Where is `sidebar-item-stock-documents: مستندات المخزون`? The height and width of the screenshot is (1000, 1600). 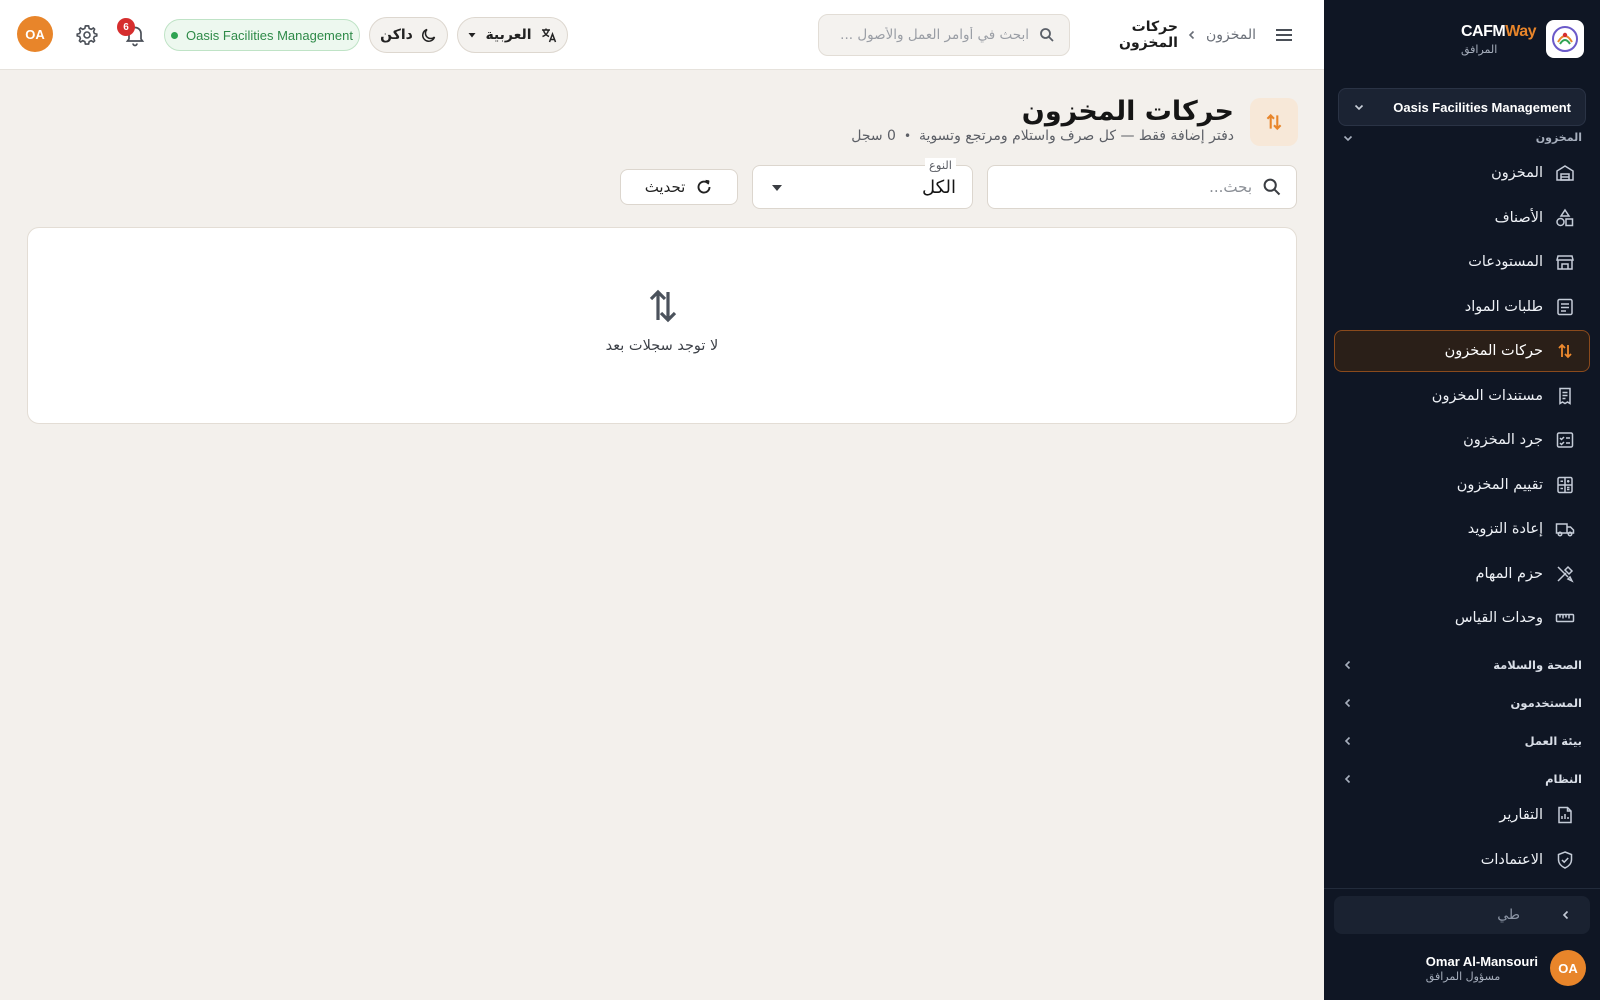 sidebar-item-stock-documents: مستندات المخزون is located at coordinates (1462, 396).